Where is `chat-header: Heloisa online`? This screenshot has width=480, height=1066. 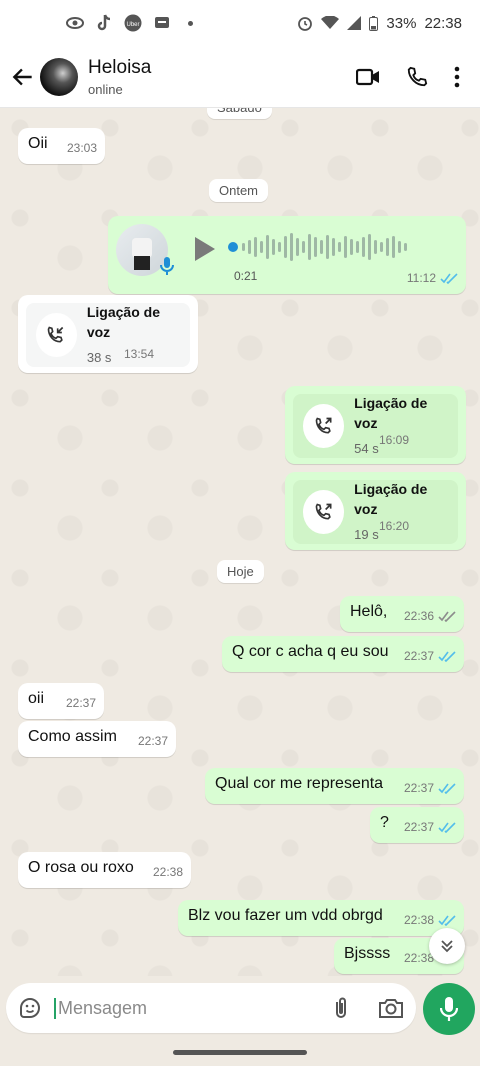
chat-header: Heloisa online is located at coordinates (240, 77).